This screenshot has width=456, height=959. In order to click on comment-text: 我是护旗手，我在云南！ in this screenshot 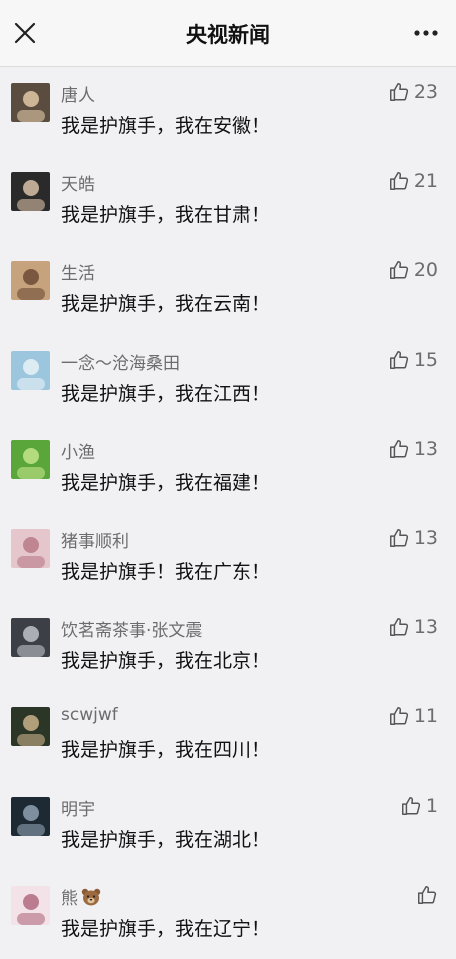, I will do `click(166, 304)`.